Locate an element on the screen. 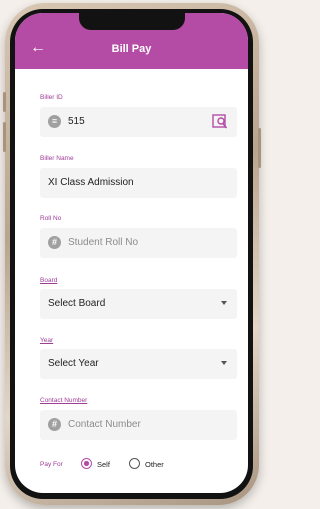 The image size is (320, 509). pay-for-other-label: Other is located at coordinates (154, 464).